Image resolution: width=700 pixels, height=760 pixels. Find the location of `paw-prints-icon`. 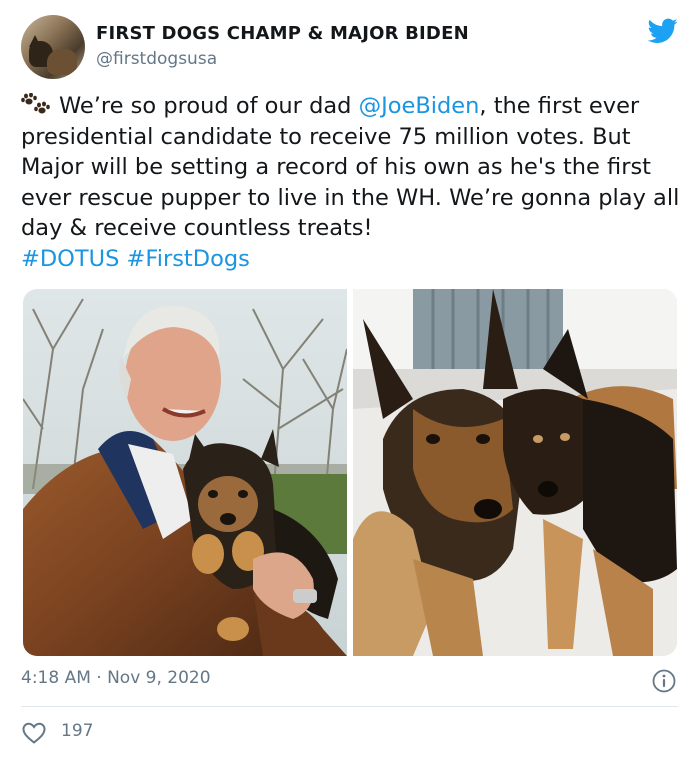

paw-prints-icon is located at coordinates (35, 103).